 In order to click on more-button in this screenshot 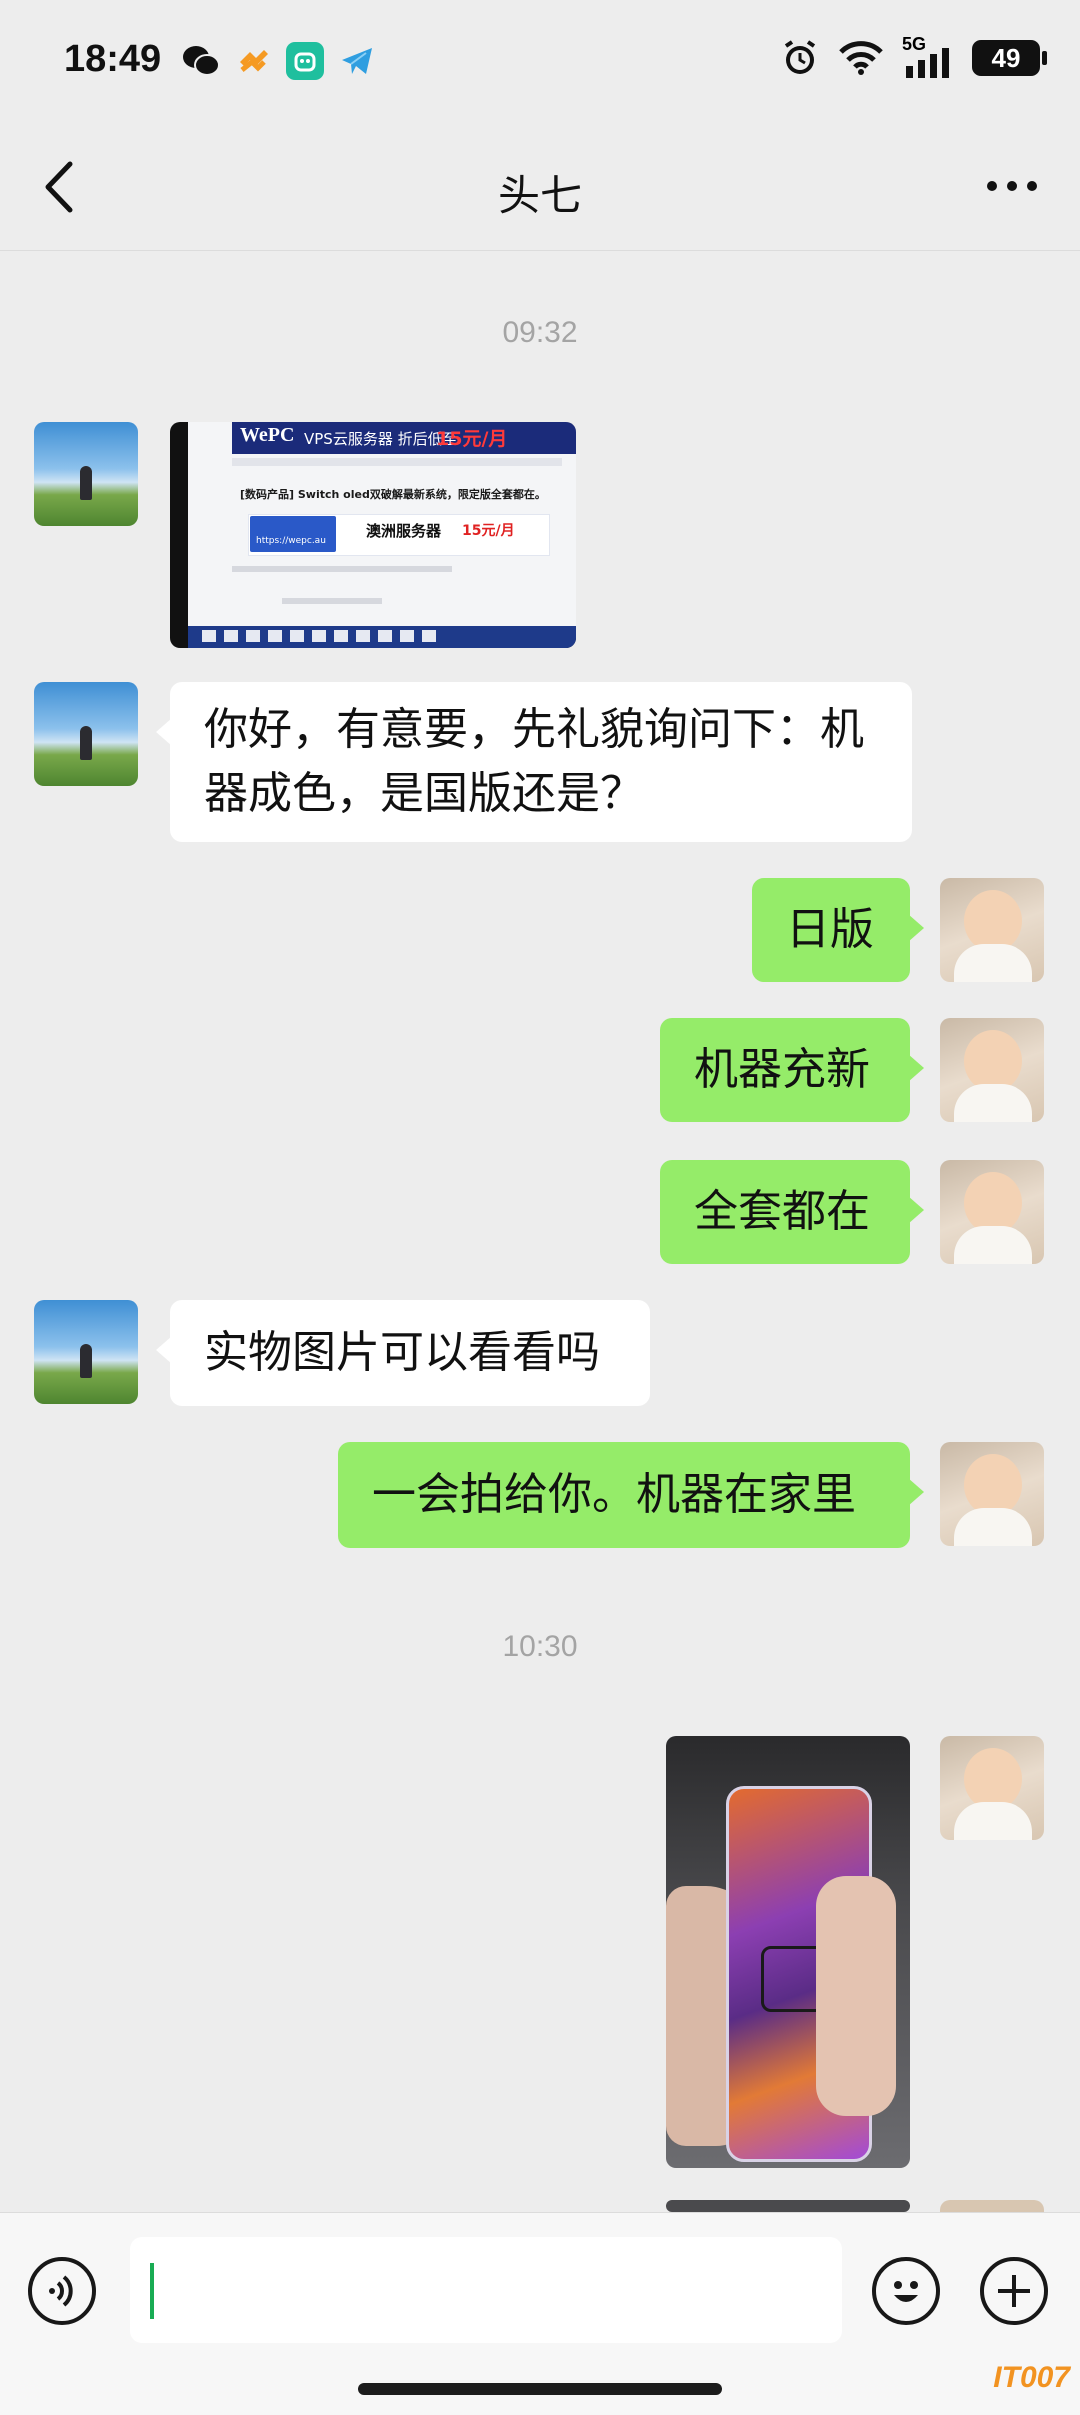, I will do `click(1012, 186)`.